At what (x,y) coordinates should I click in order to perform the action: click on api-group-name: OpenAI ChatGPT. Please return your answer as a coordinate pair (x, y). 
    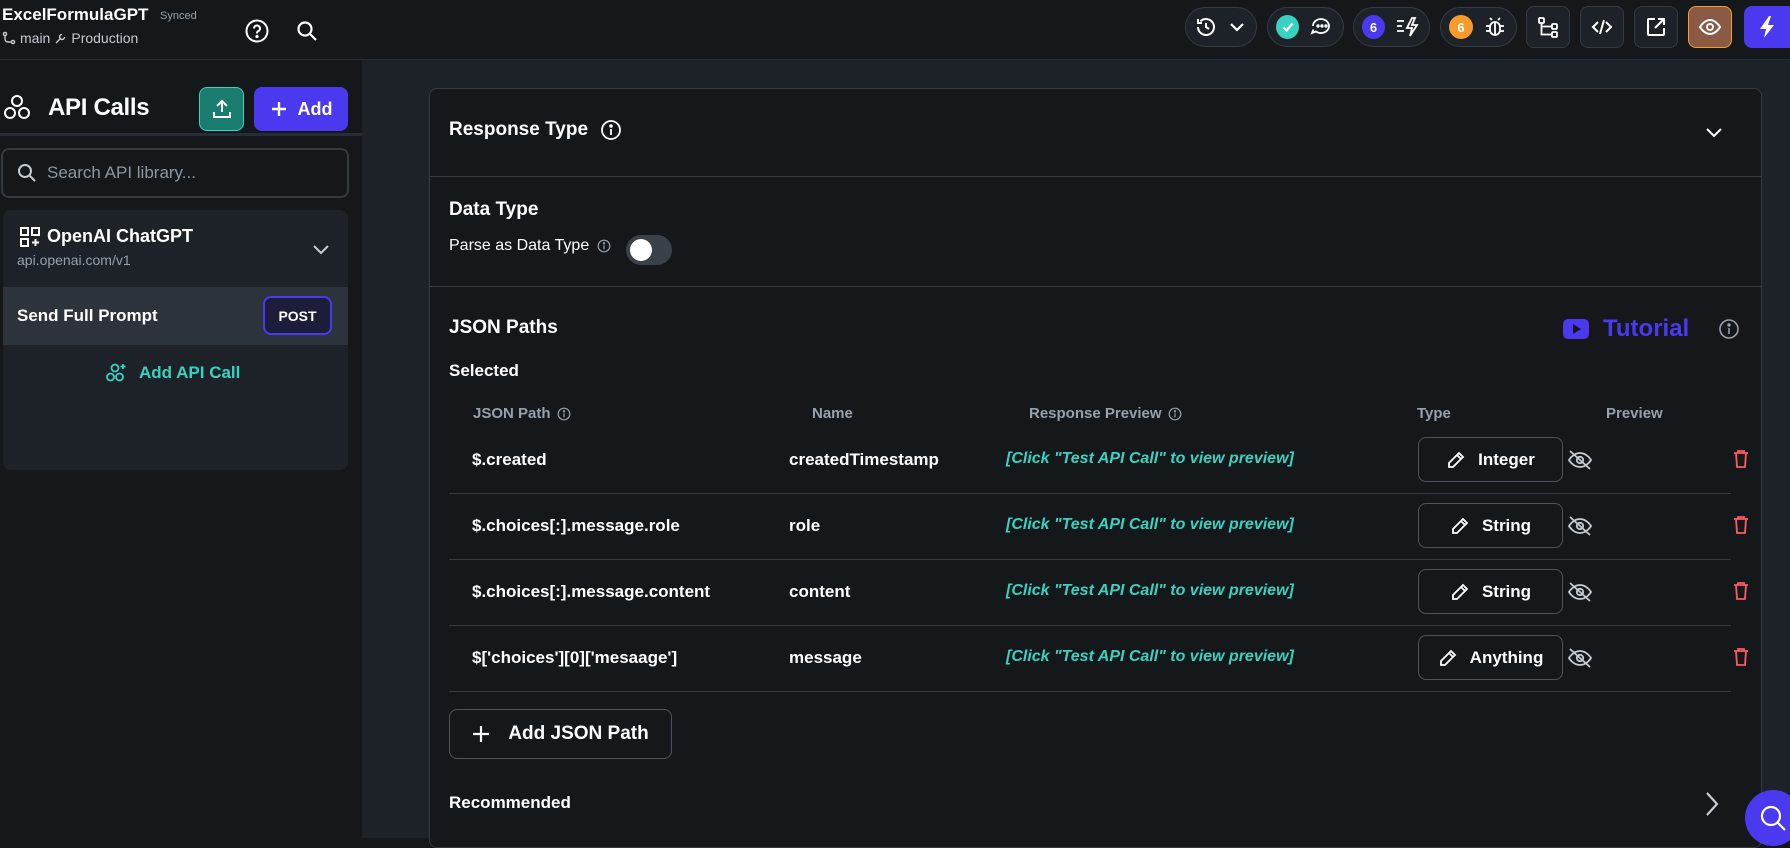
    Looking at the image, I should click on (120, 236).